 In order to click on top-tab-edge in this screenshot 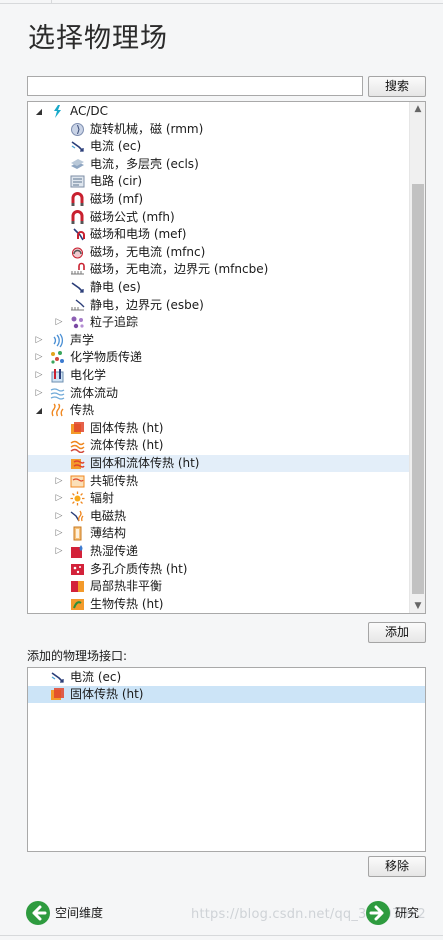, I will do `click(26, 2)`.